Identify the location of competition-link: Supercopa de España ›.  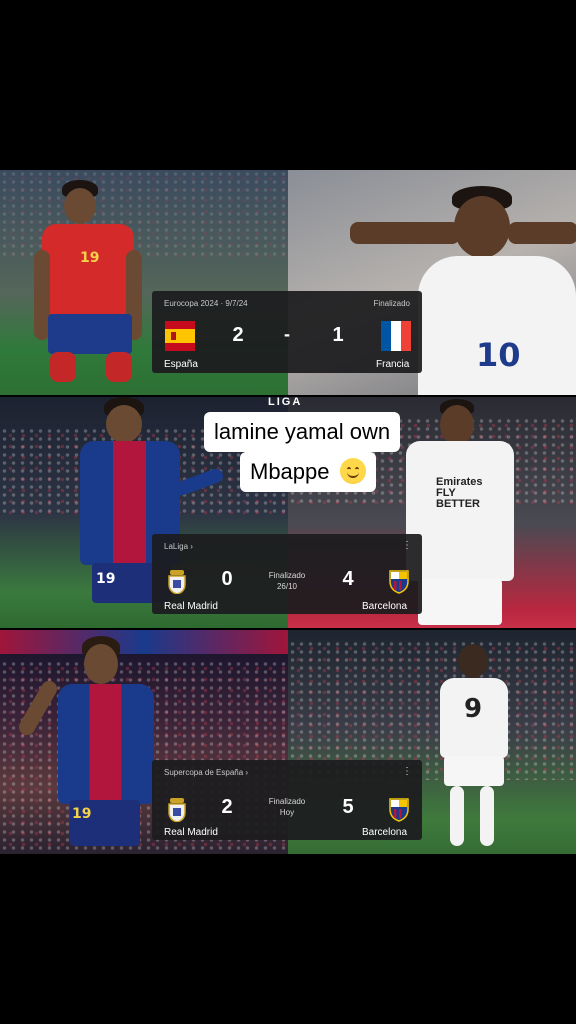
(206, 774).